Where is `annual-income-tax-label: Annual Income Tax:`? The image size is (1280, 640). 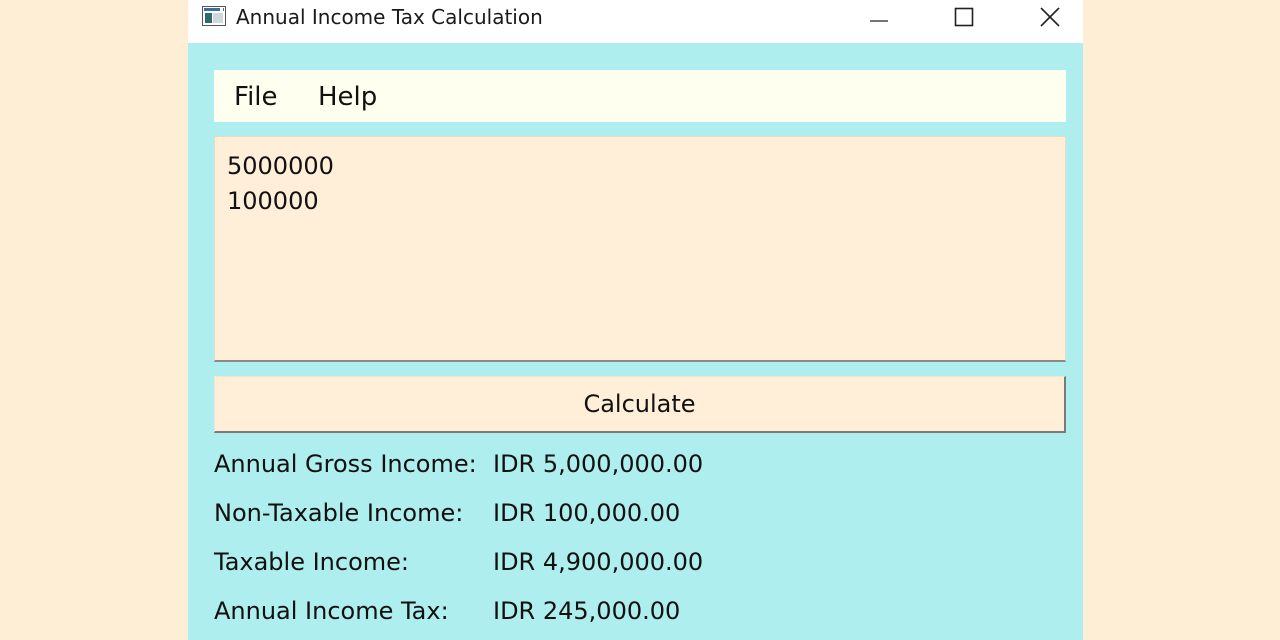 annual-income-tax-label: Annual Income Tax: is located at coordinates (331, 611).